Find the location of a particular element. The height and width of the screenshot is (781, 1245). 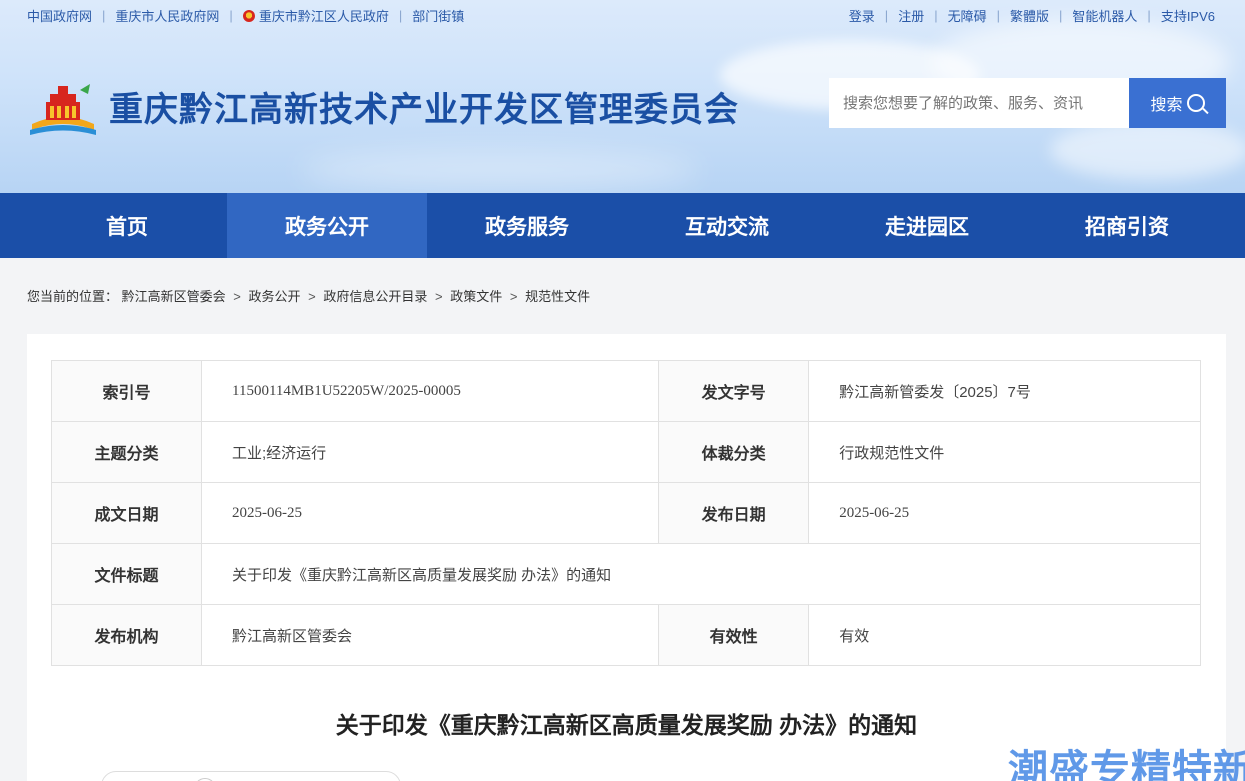

search-input is located at coordinates (979, 103).